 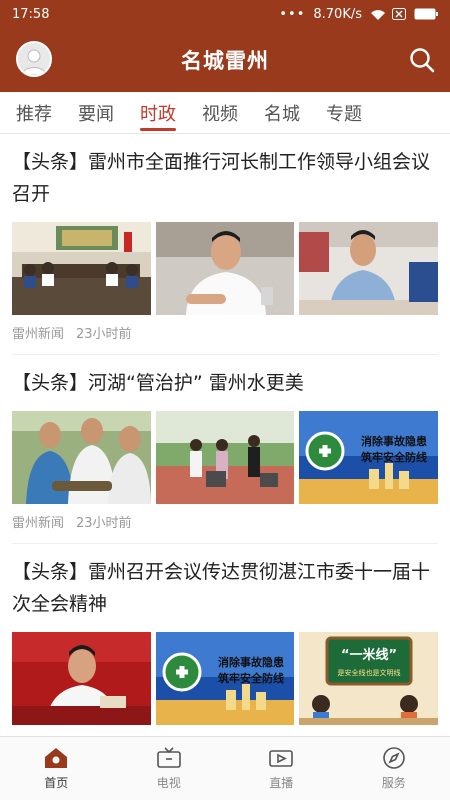 What do you see at coordinates (81, 457) in the screenshot?
I see `inspection-photo` at bounding box center [81, 457].